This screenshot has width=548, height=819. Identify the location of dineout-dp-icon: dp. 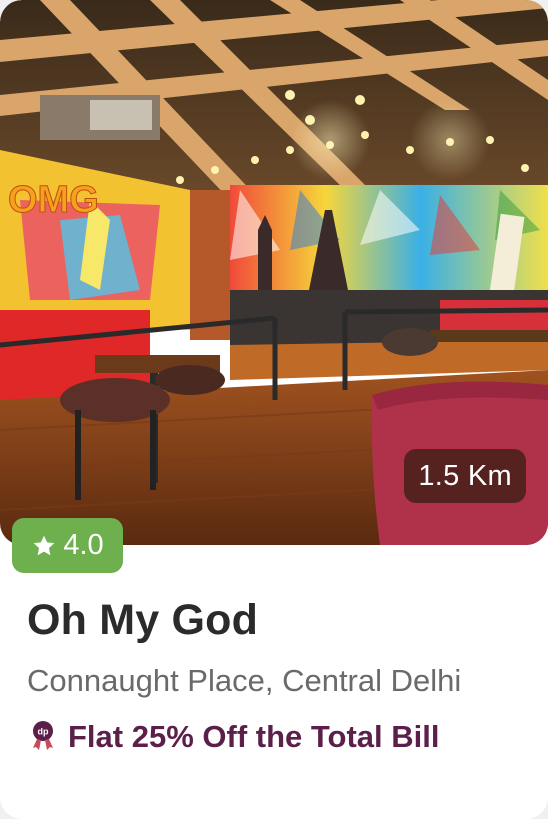
(43, 735).